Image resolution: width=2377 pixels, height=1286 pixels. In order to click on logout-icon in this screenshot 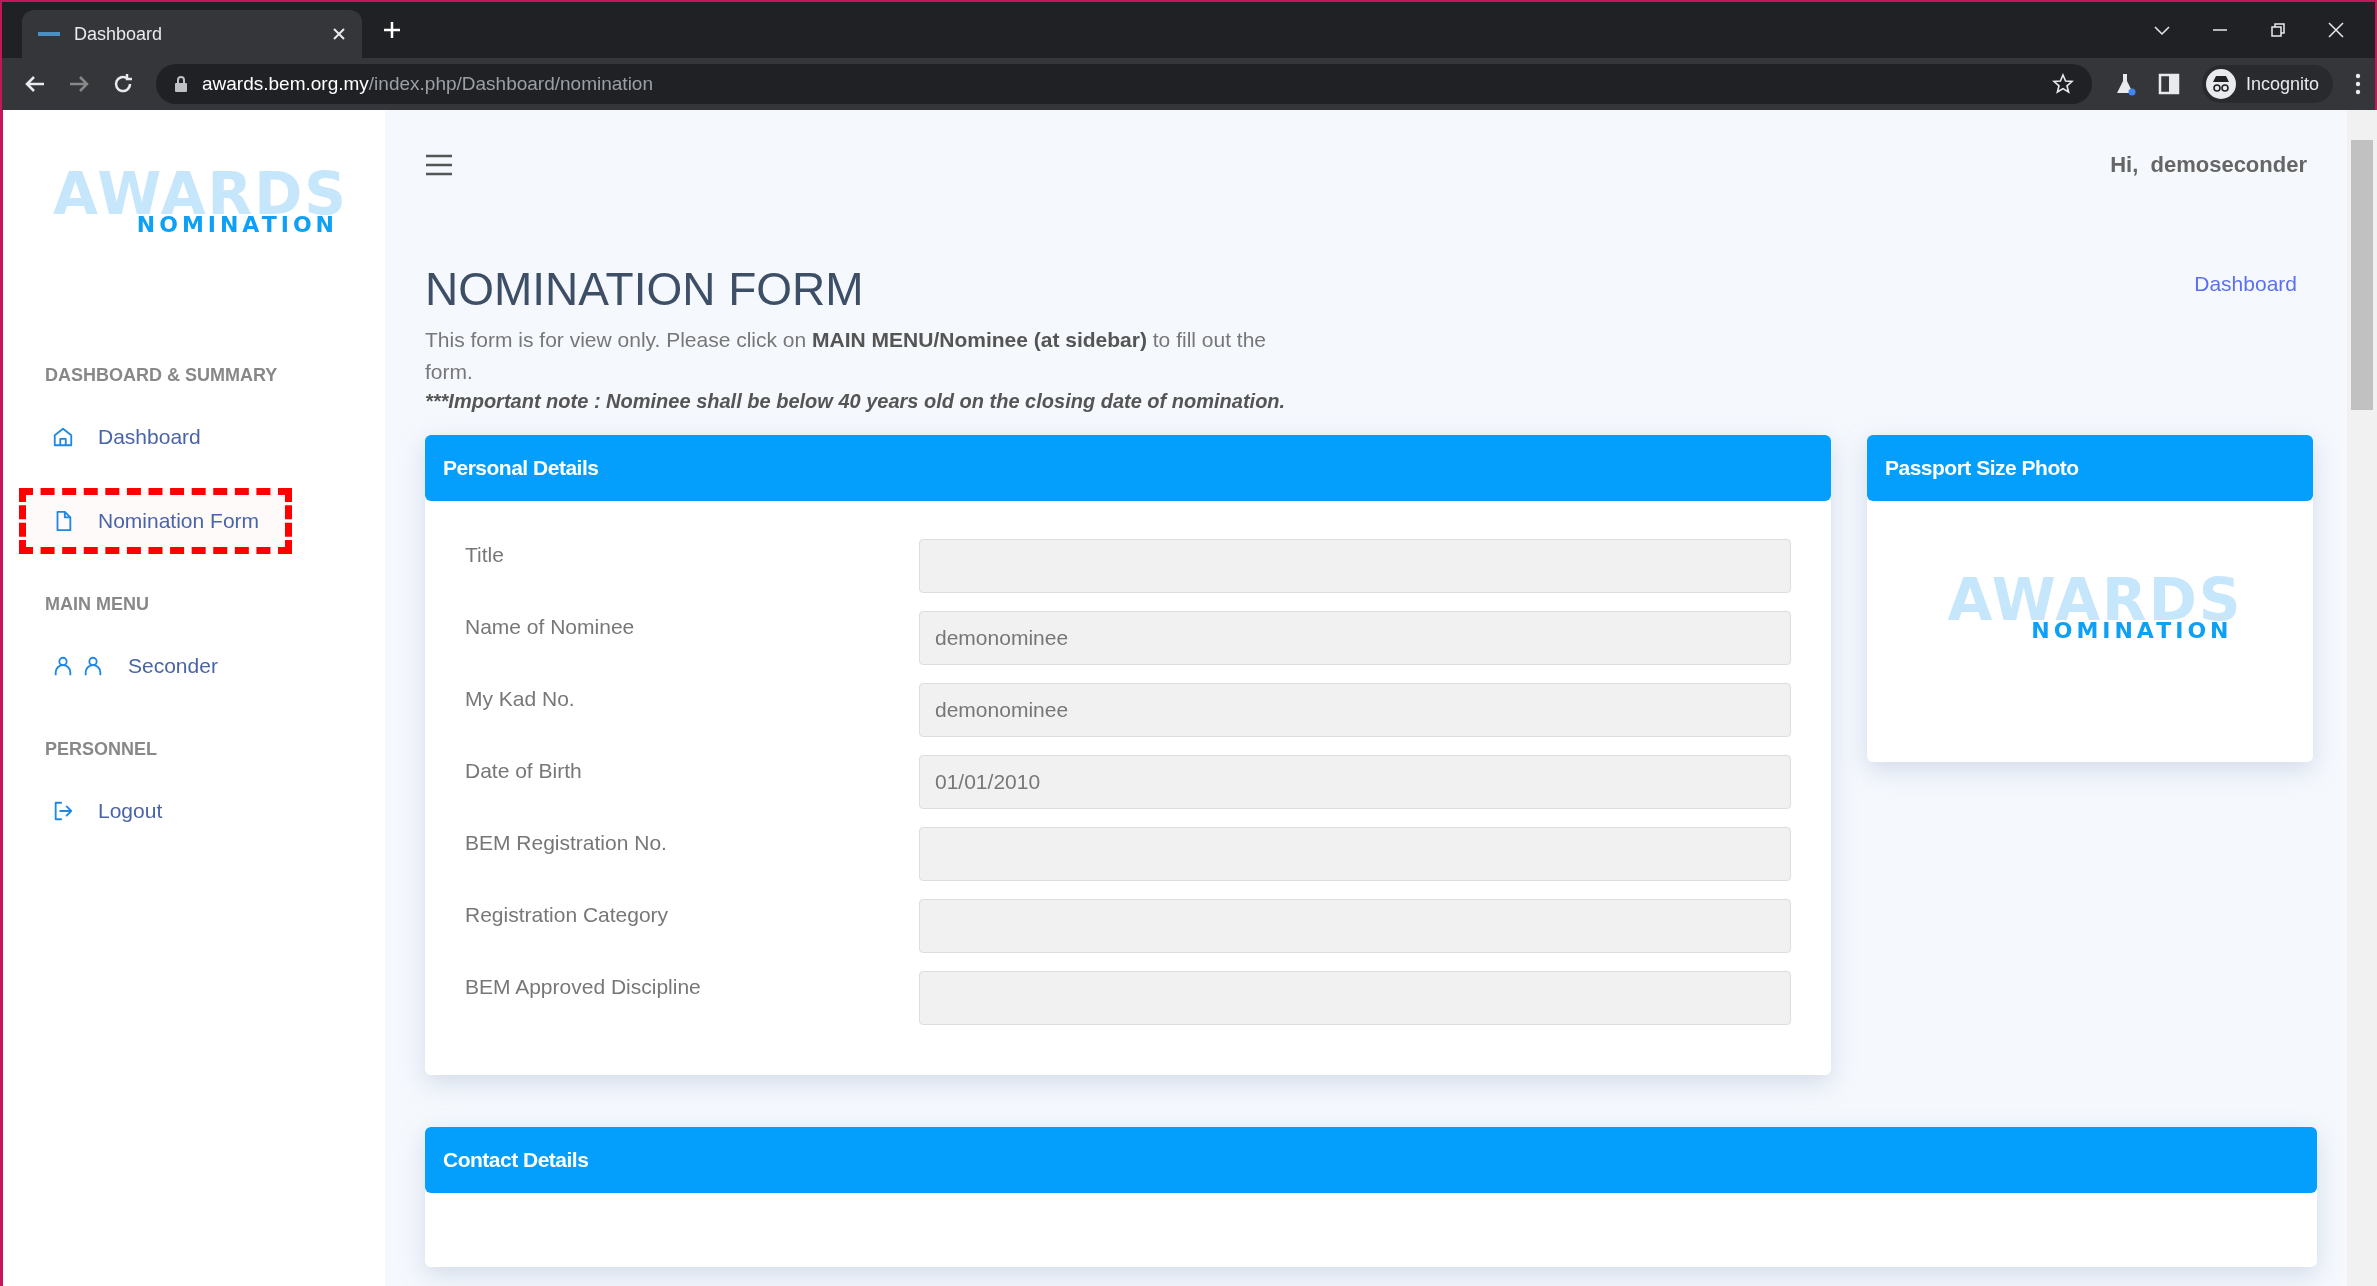, I will do `click(63, 811)`.